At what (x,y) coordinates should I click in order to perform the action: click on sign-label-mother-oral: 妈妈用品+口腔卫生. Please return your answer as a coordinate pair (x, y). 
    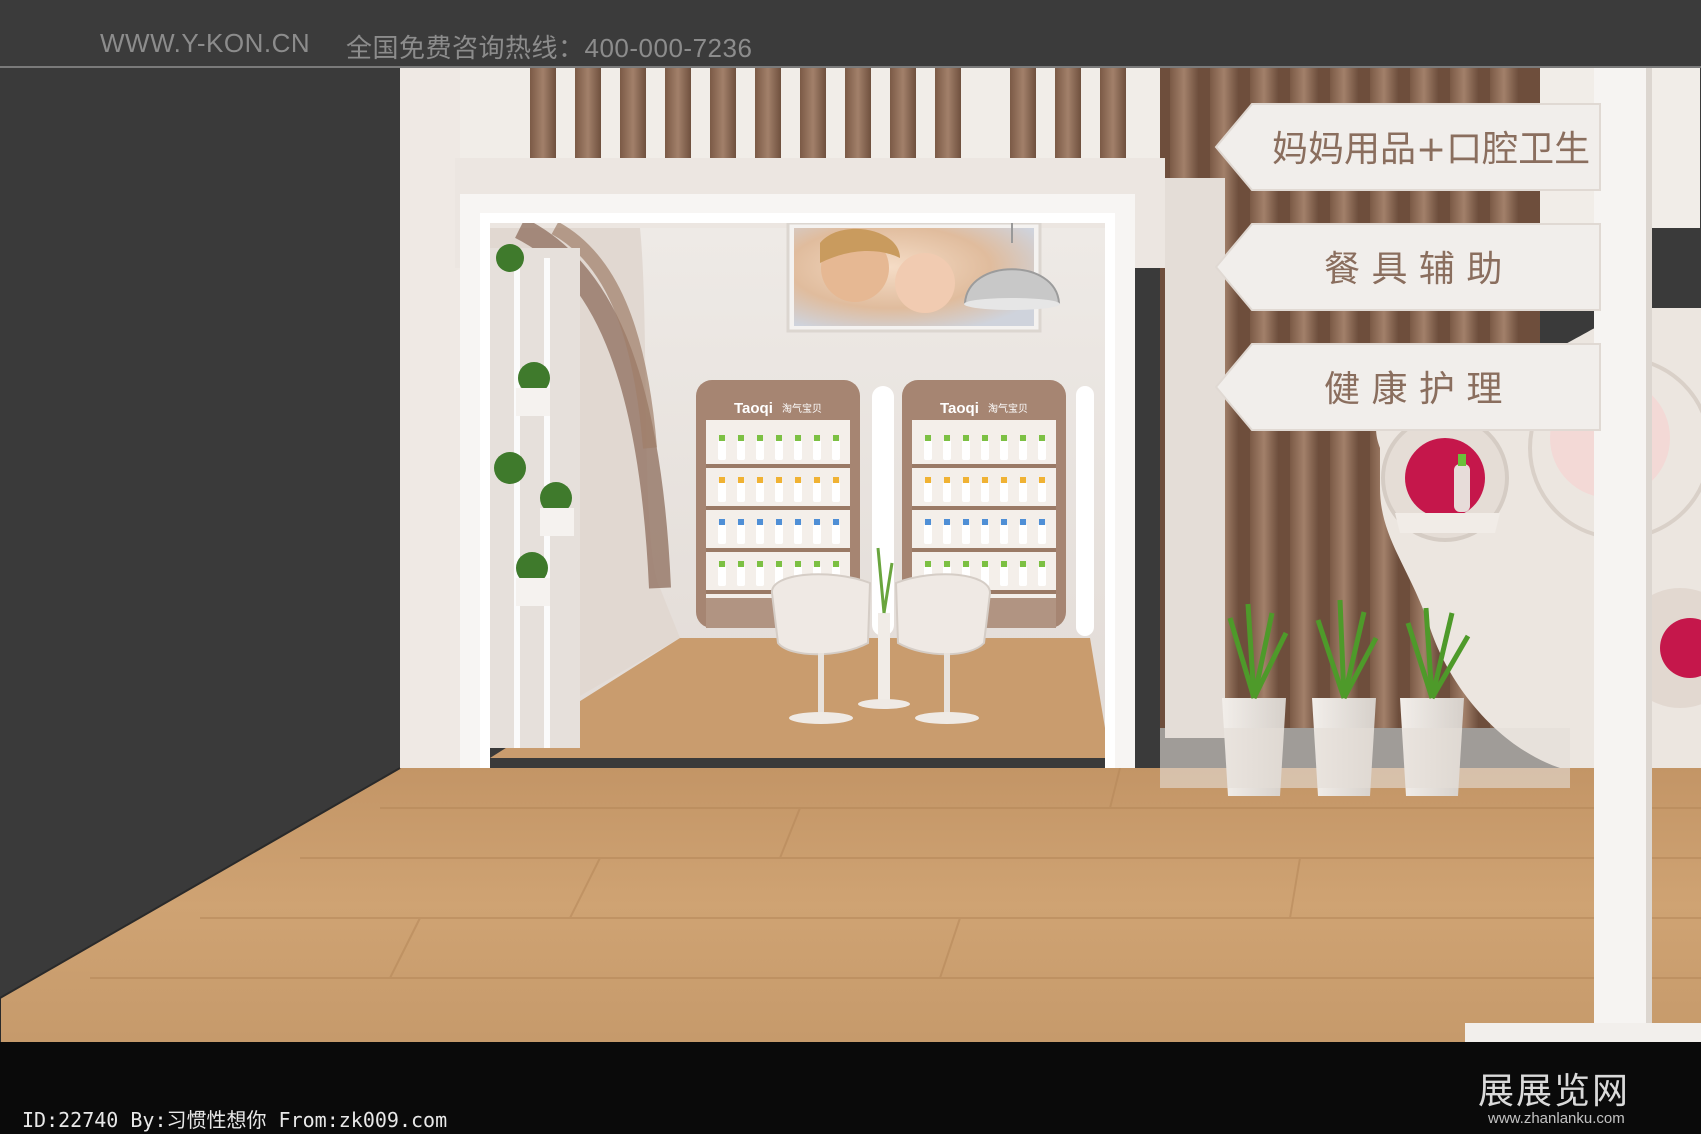
    Looking at the image, I should click on (1431, 149).